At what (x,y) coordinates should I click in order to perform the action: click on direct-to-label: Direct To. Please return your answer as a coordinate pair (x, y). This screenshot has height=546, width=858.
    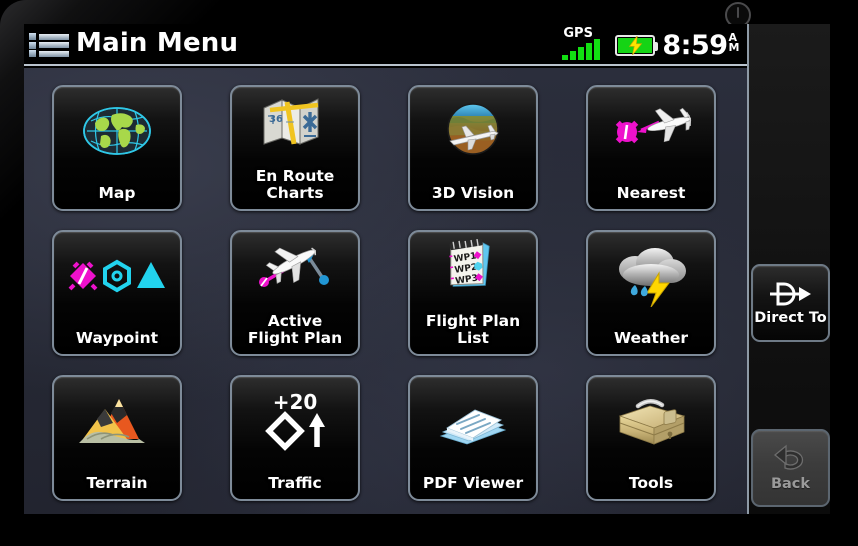
    Looking at the image, I should click on (790, 318).